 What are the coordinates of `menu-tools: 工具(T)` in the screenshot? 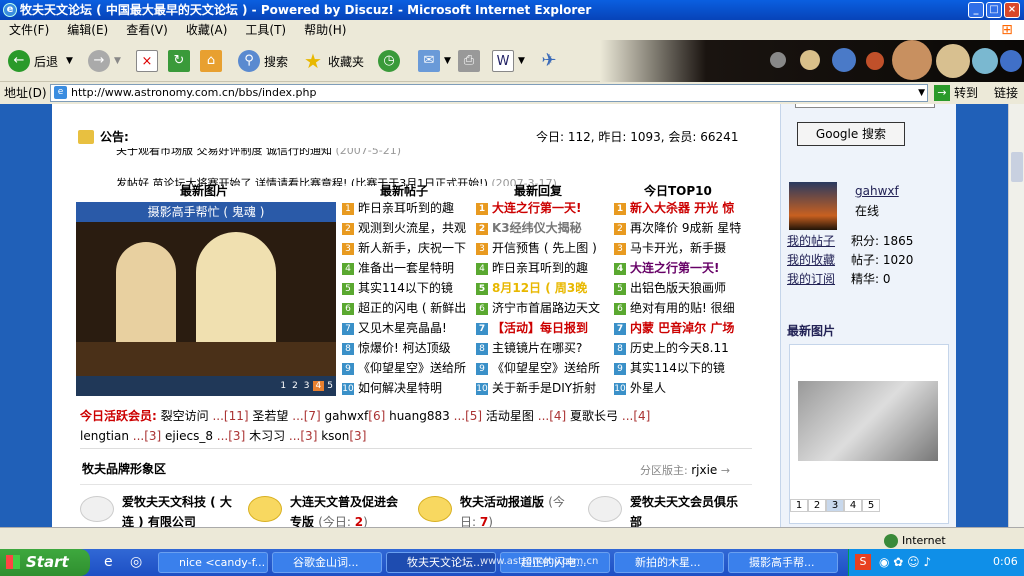 It's located at (265, 30).